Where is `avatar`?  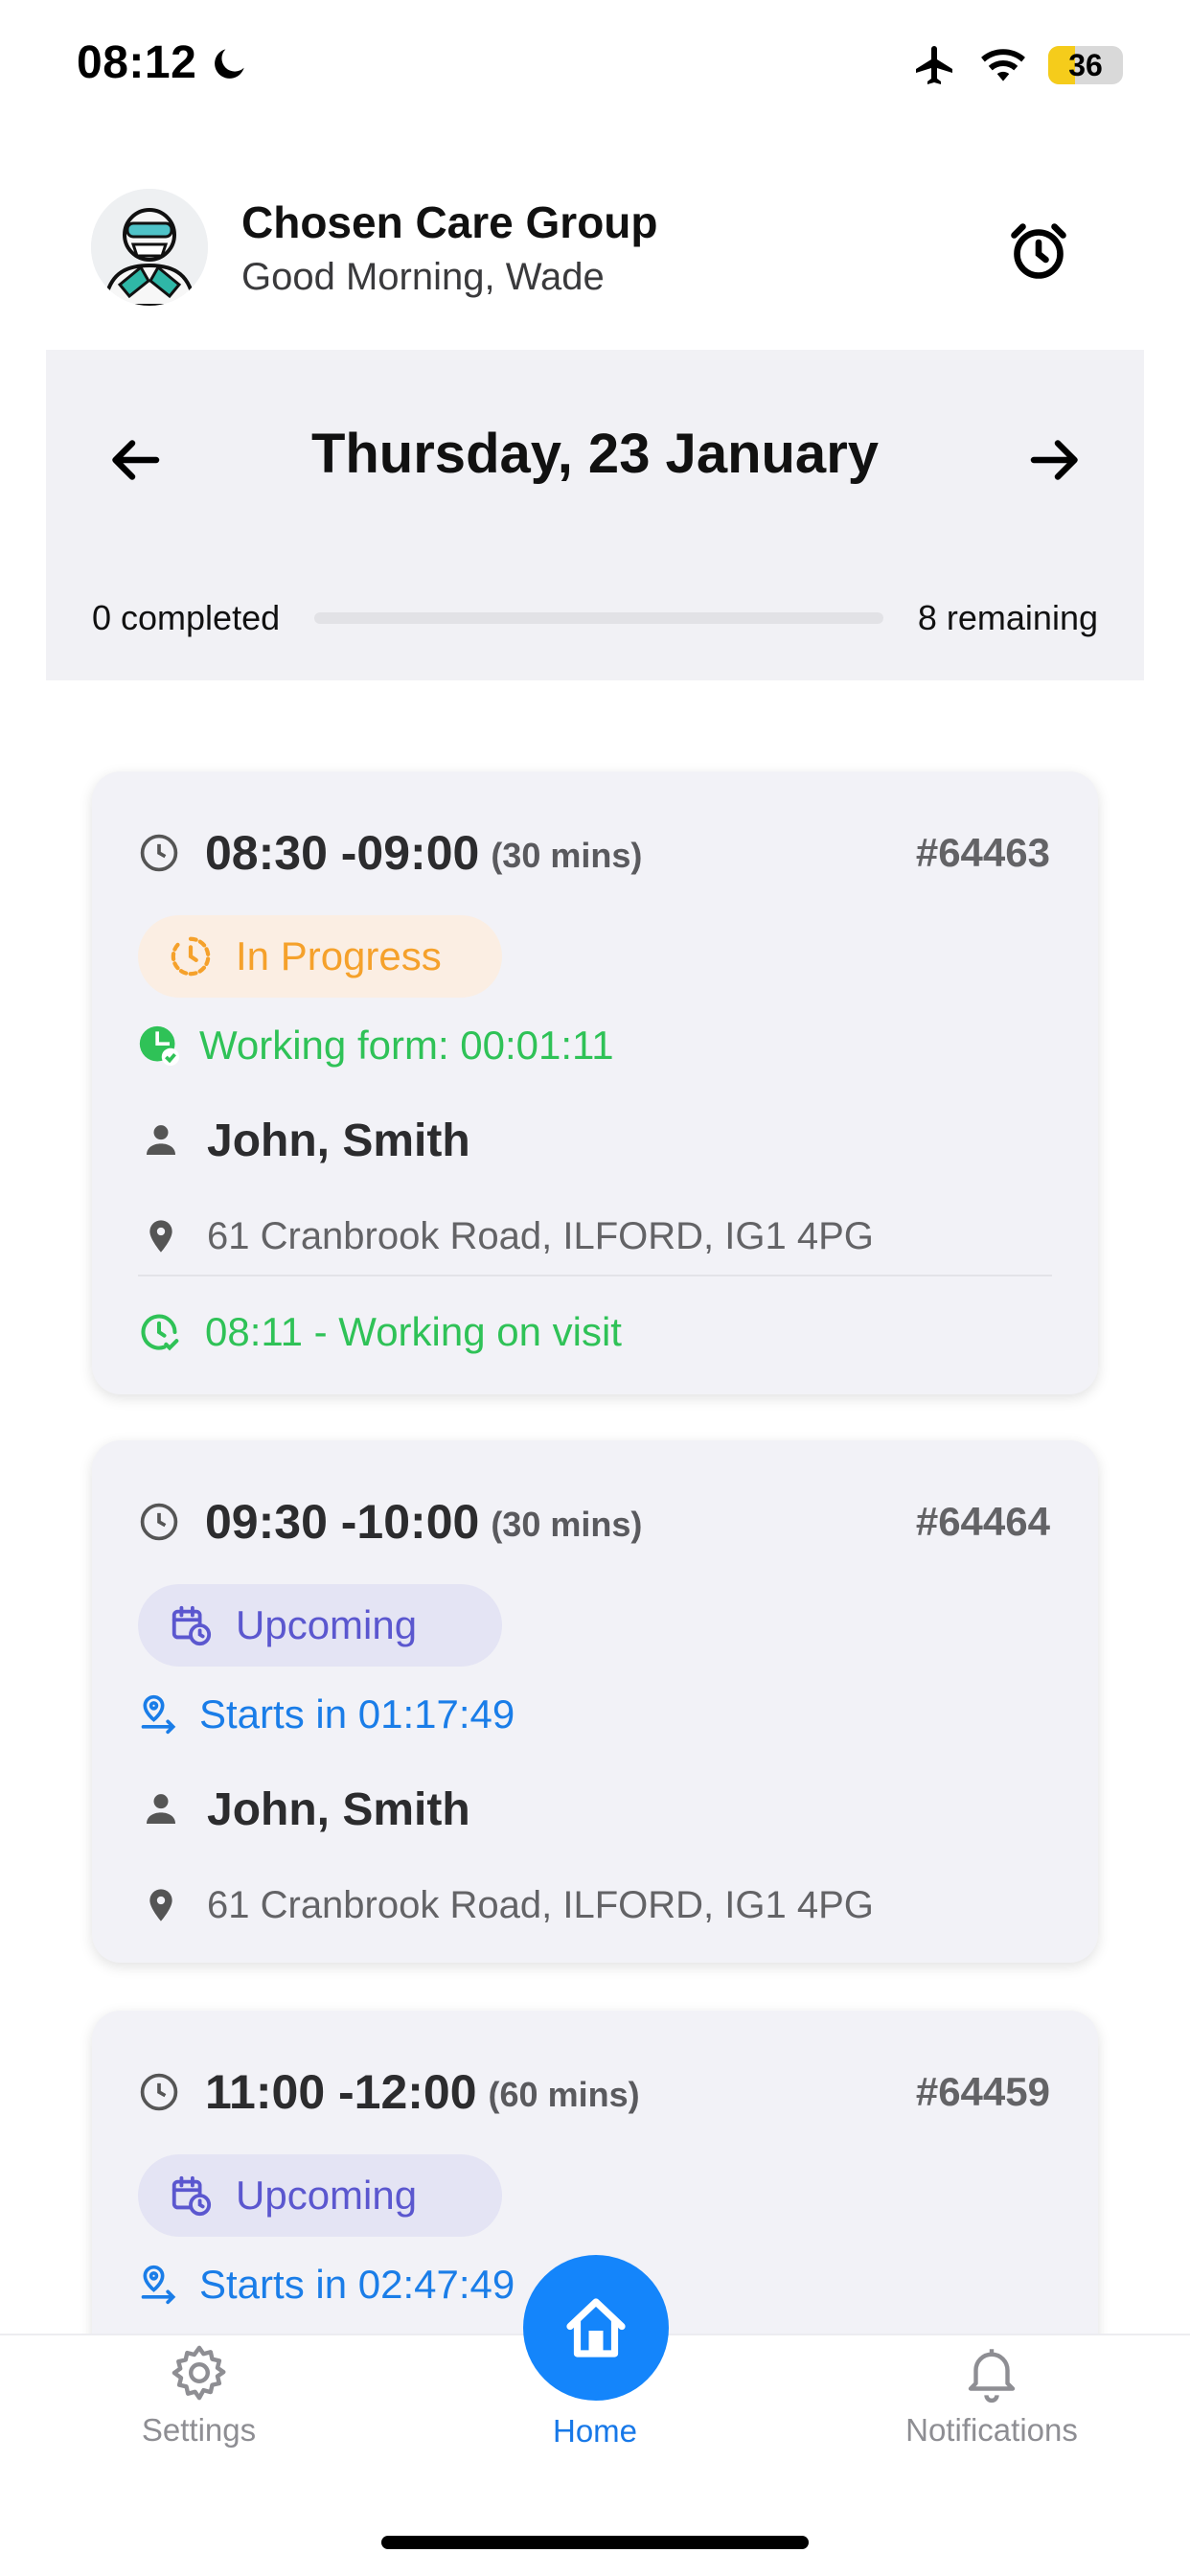 avatar is located at coordinates (150, 247).